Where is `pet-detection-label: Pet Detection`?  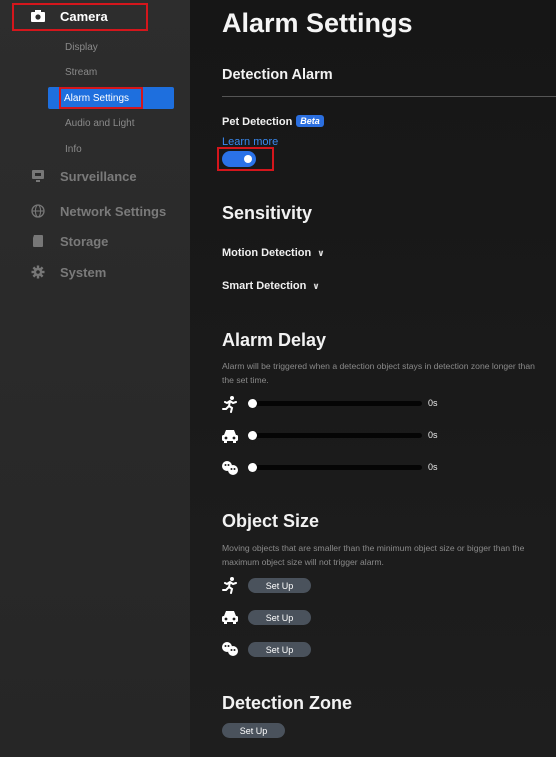 pet-detection-label: Pet Detection is located at coordinates (257, 122).